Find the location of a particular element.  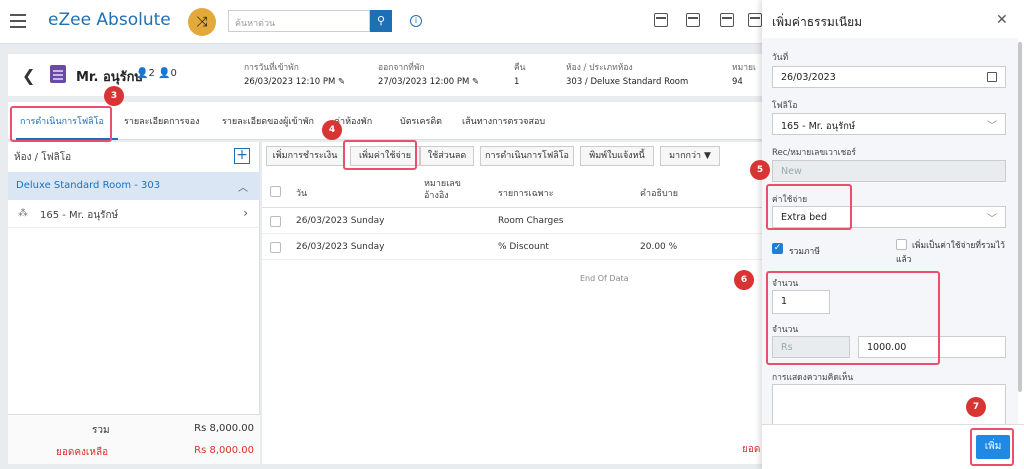

close-icon: ✕ is located at coordinates (1002, 20).